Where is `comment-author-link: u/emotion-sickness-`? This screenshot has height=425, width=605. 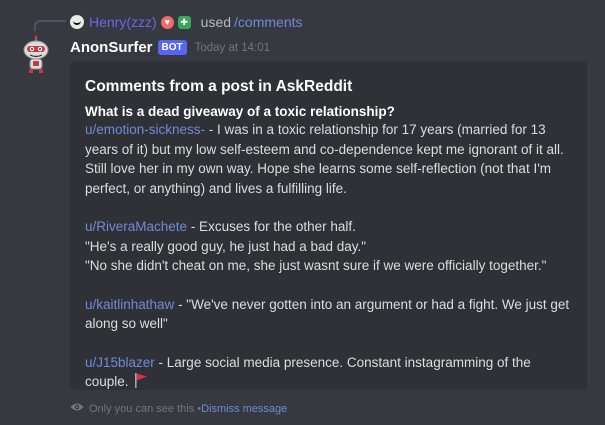
comment-author-link: u/emotion-sickness- is located at coordinates (145, 129).